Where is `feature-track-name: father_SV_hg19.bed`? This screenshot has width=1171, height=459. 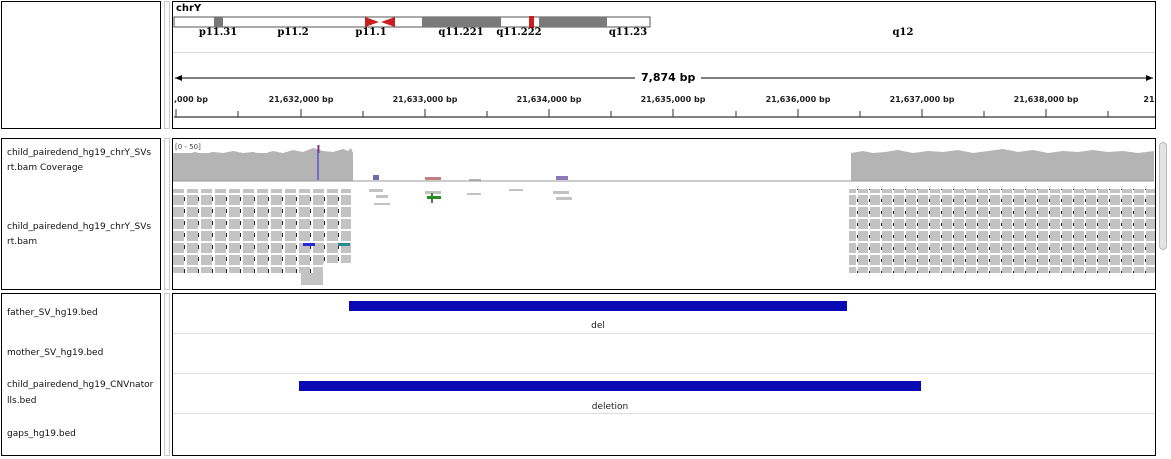
feature-track-name: father_SV_hg19.bed is located at coordinates (52, 313).